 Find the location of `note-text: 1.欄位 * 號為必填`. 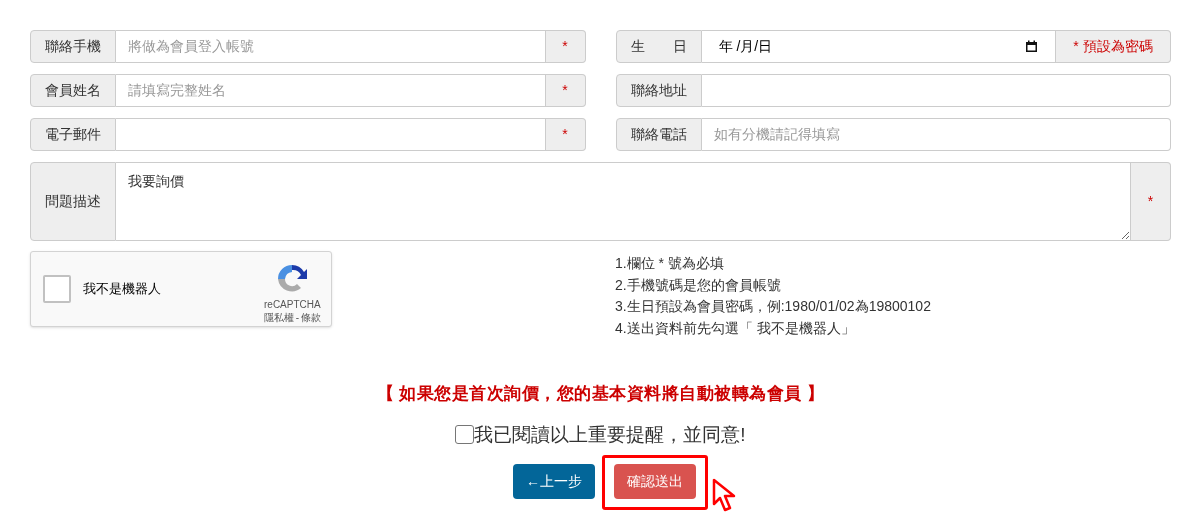

note-text: 1.欄位 * 號為必填 is located at coordinates (670, 263).